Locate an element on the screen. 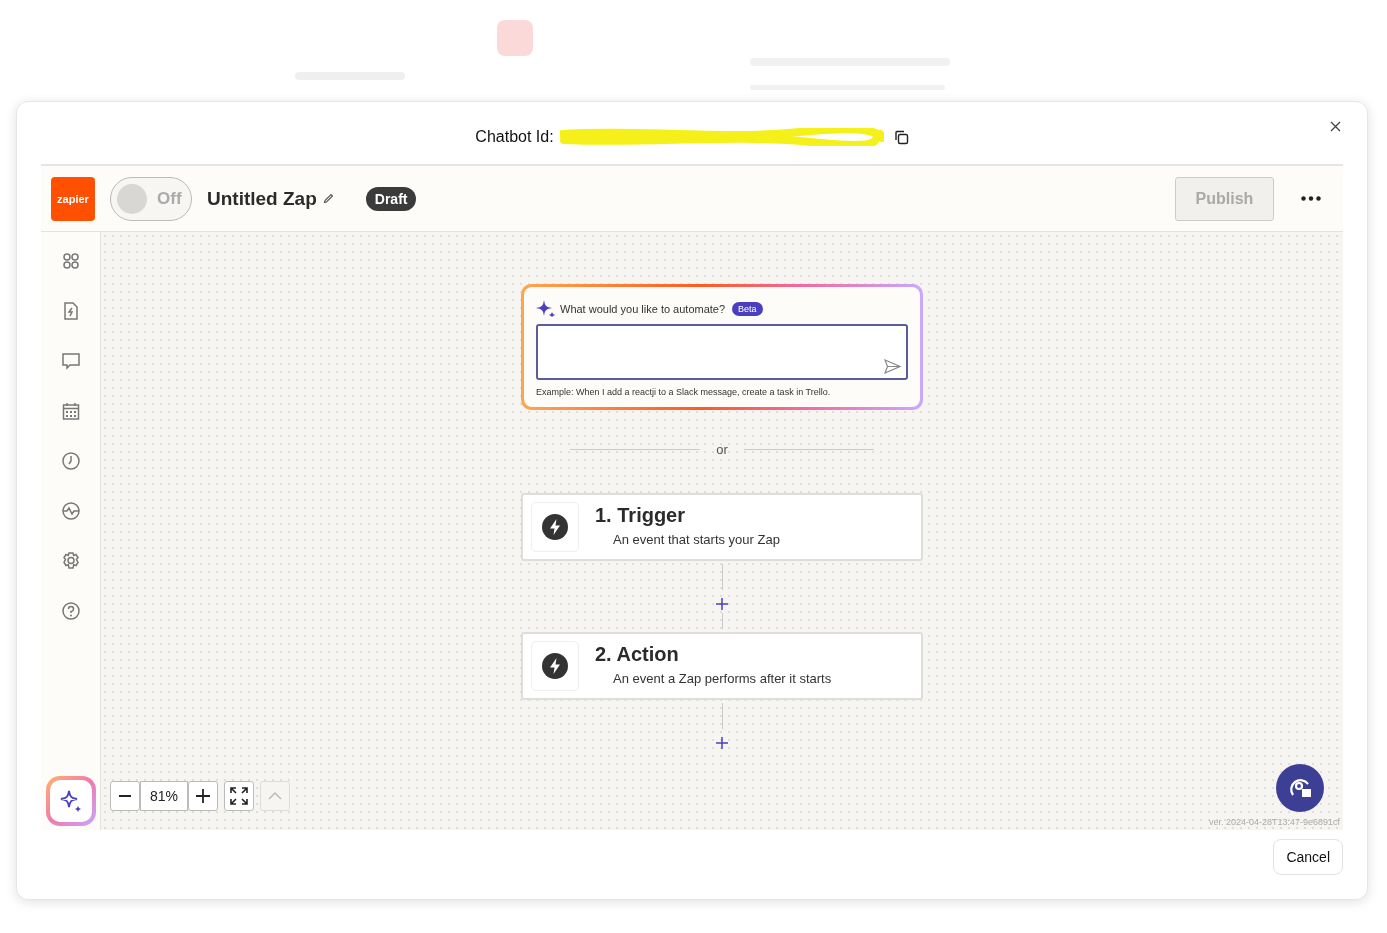  clock-icon is located at coordinates (70, 461).